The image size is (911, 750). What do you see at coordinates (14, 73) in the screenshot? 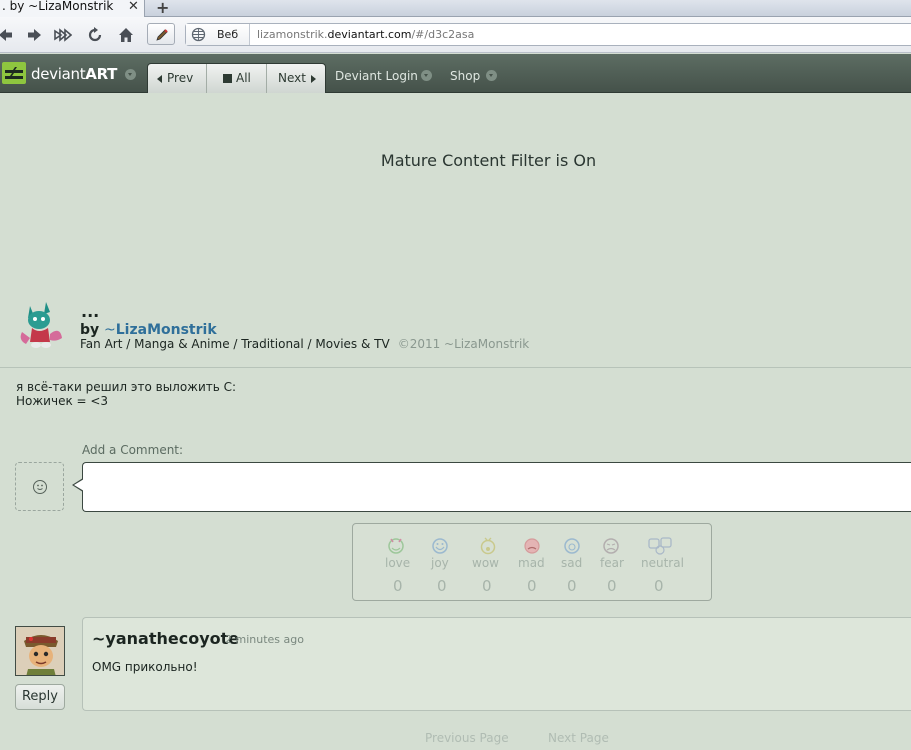
I see `deviantart-logo-icon` at bounding box center [14, 73].